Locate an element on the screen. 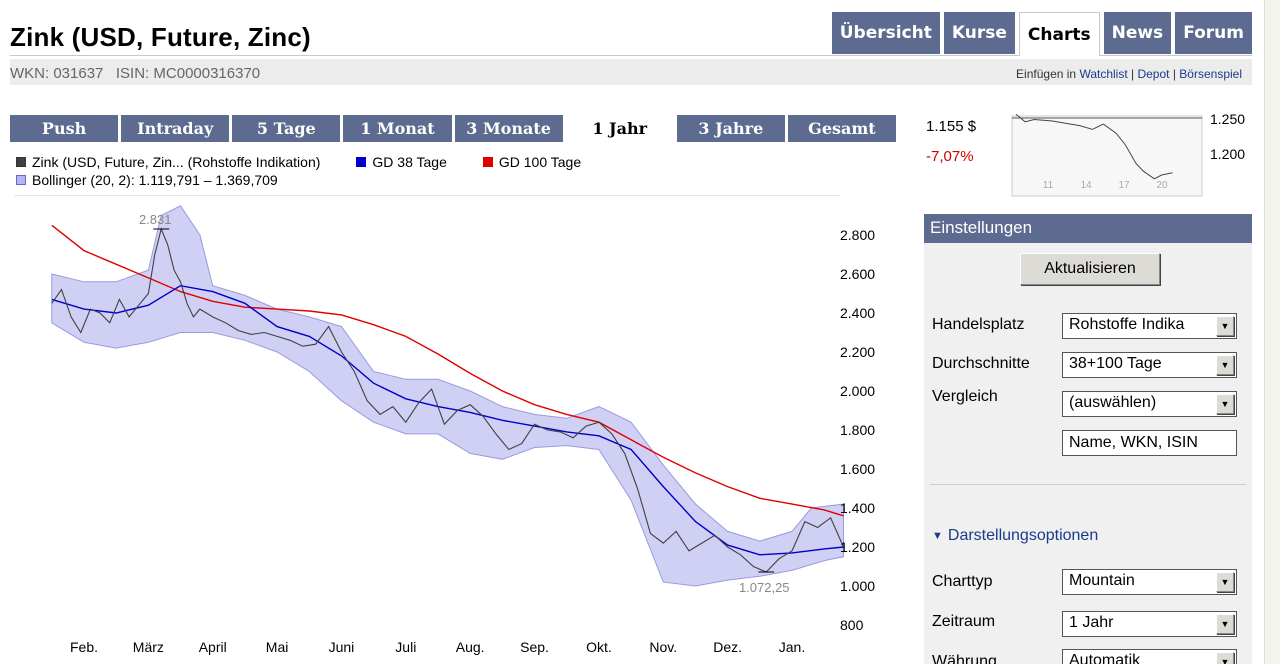 This screenshot has height=664, width=1280. legend-bollinger-swatch is located at coordinates (21, 180).